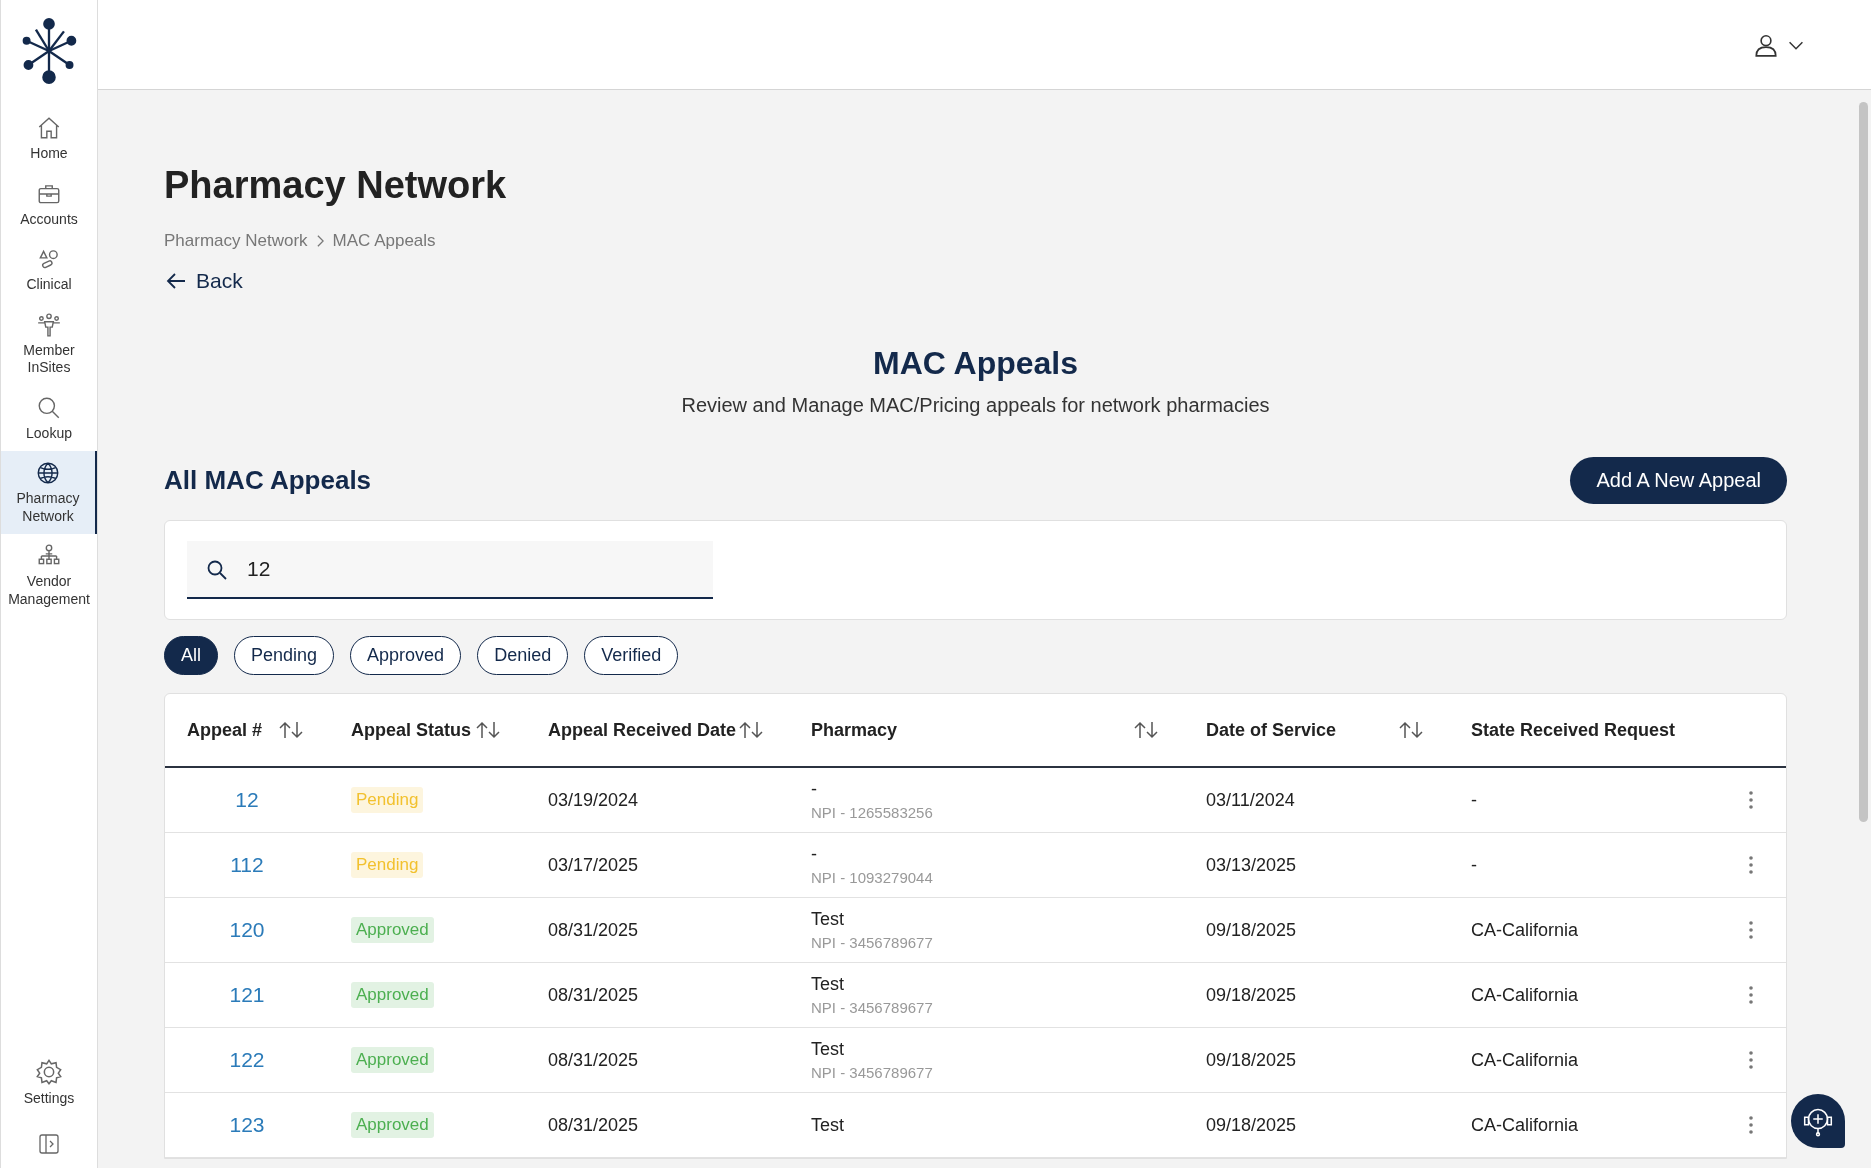 The height and width of the screenshot is (1168, 1871). I want to click on settings-item: Settings, so click(49, 1082).